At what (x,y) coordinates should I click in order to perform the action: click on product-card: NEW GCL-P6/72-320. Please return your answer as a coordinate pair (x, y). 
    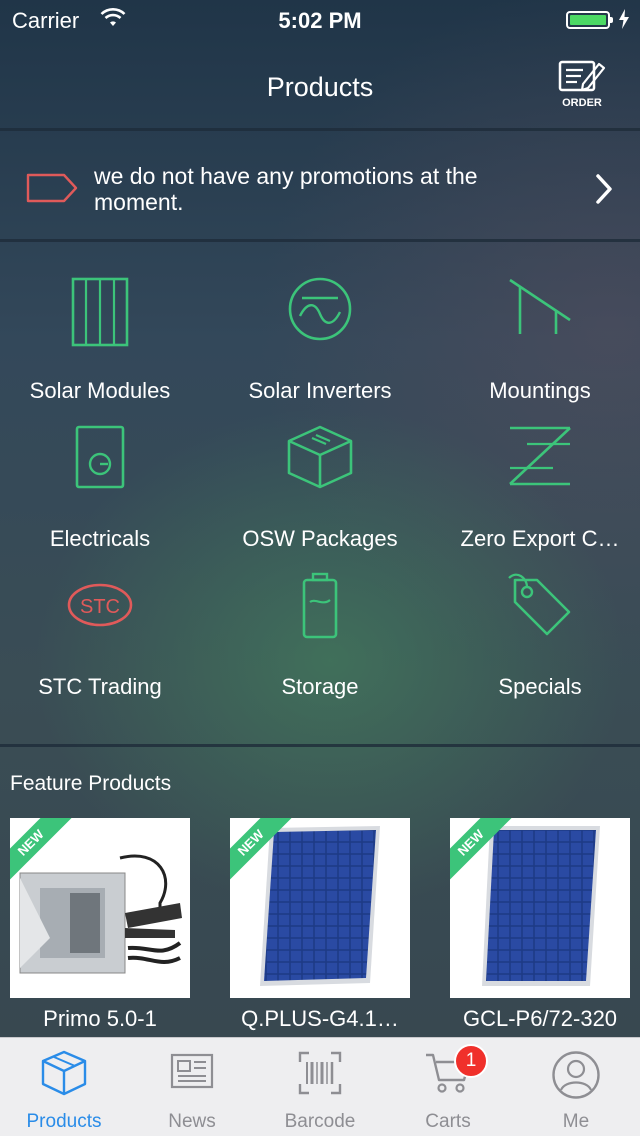
    Looking at the image, I should click on (540, 925).